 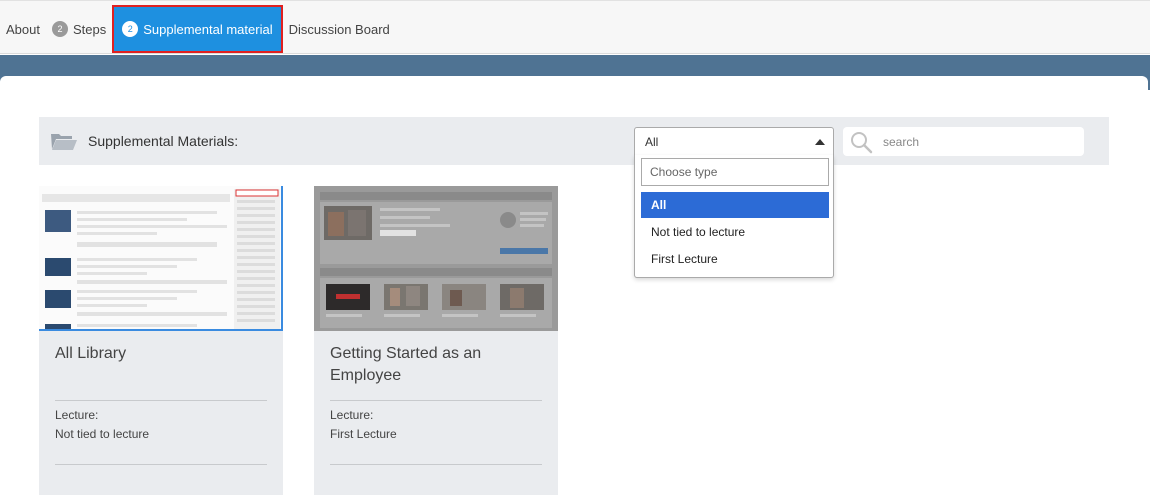 I want to click on dropdown-search-input, so click(x=735, y=172).